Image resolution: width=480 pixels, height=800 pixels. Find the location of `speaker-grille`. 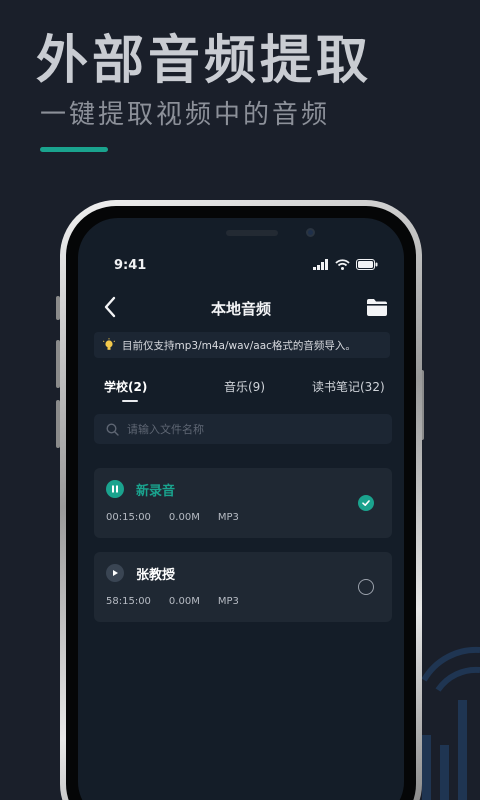

speaker-grille is located at coordinates (252, 233).